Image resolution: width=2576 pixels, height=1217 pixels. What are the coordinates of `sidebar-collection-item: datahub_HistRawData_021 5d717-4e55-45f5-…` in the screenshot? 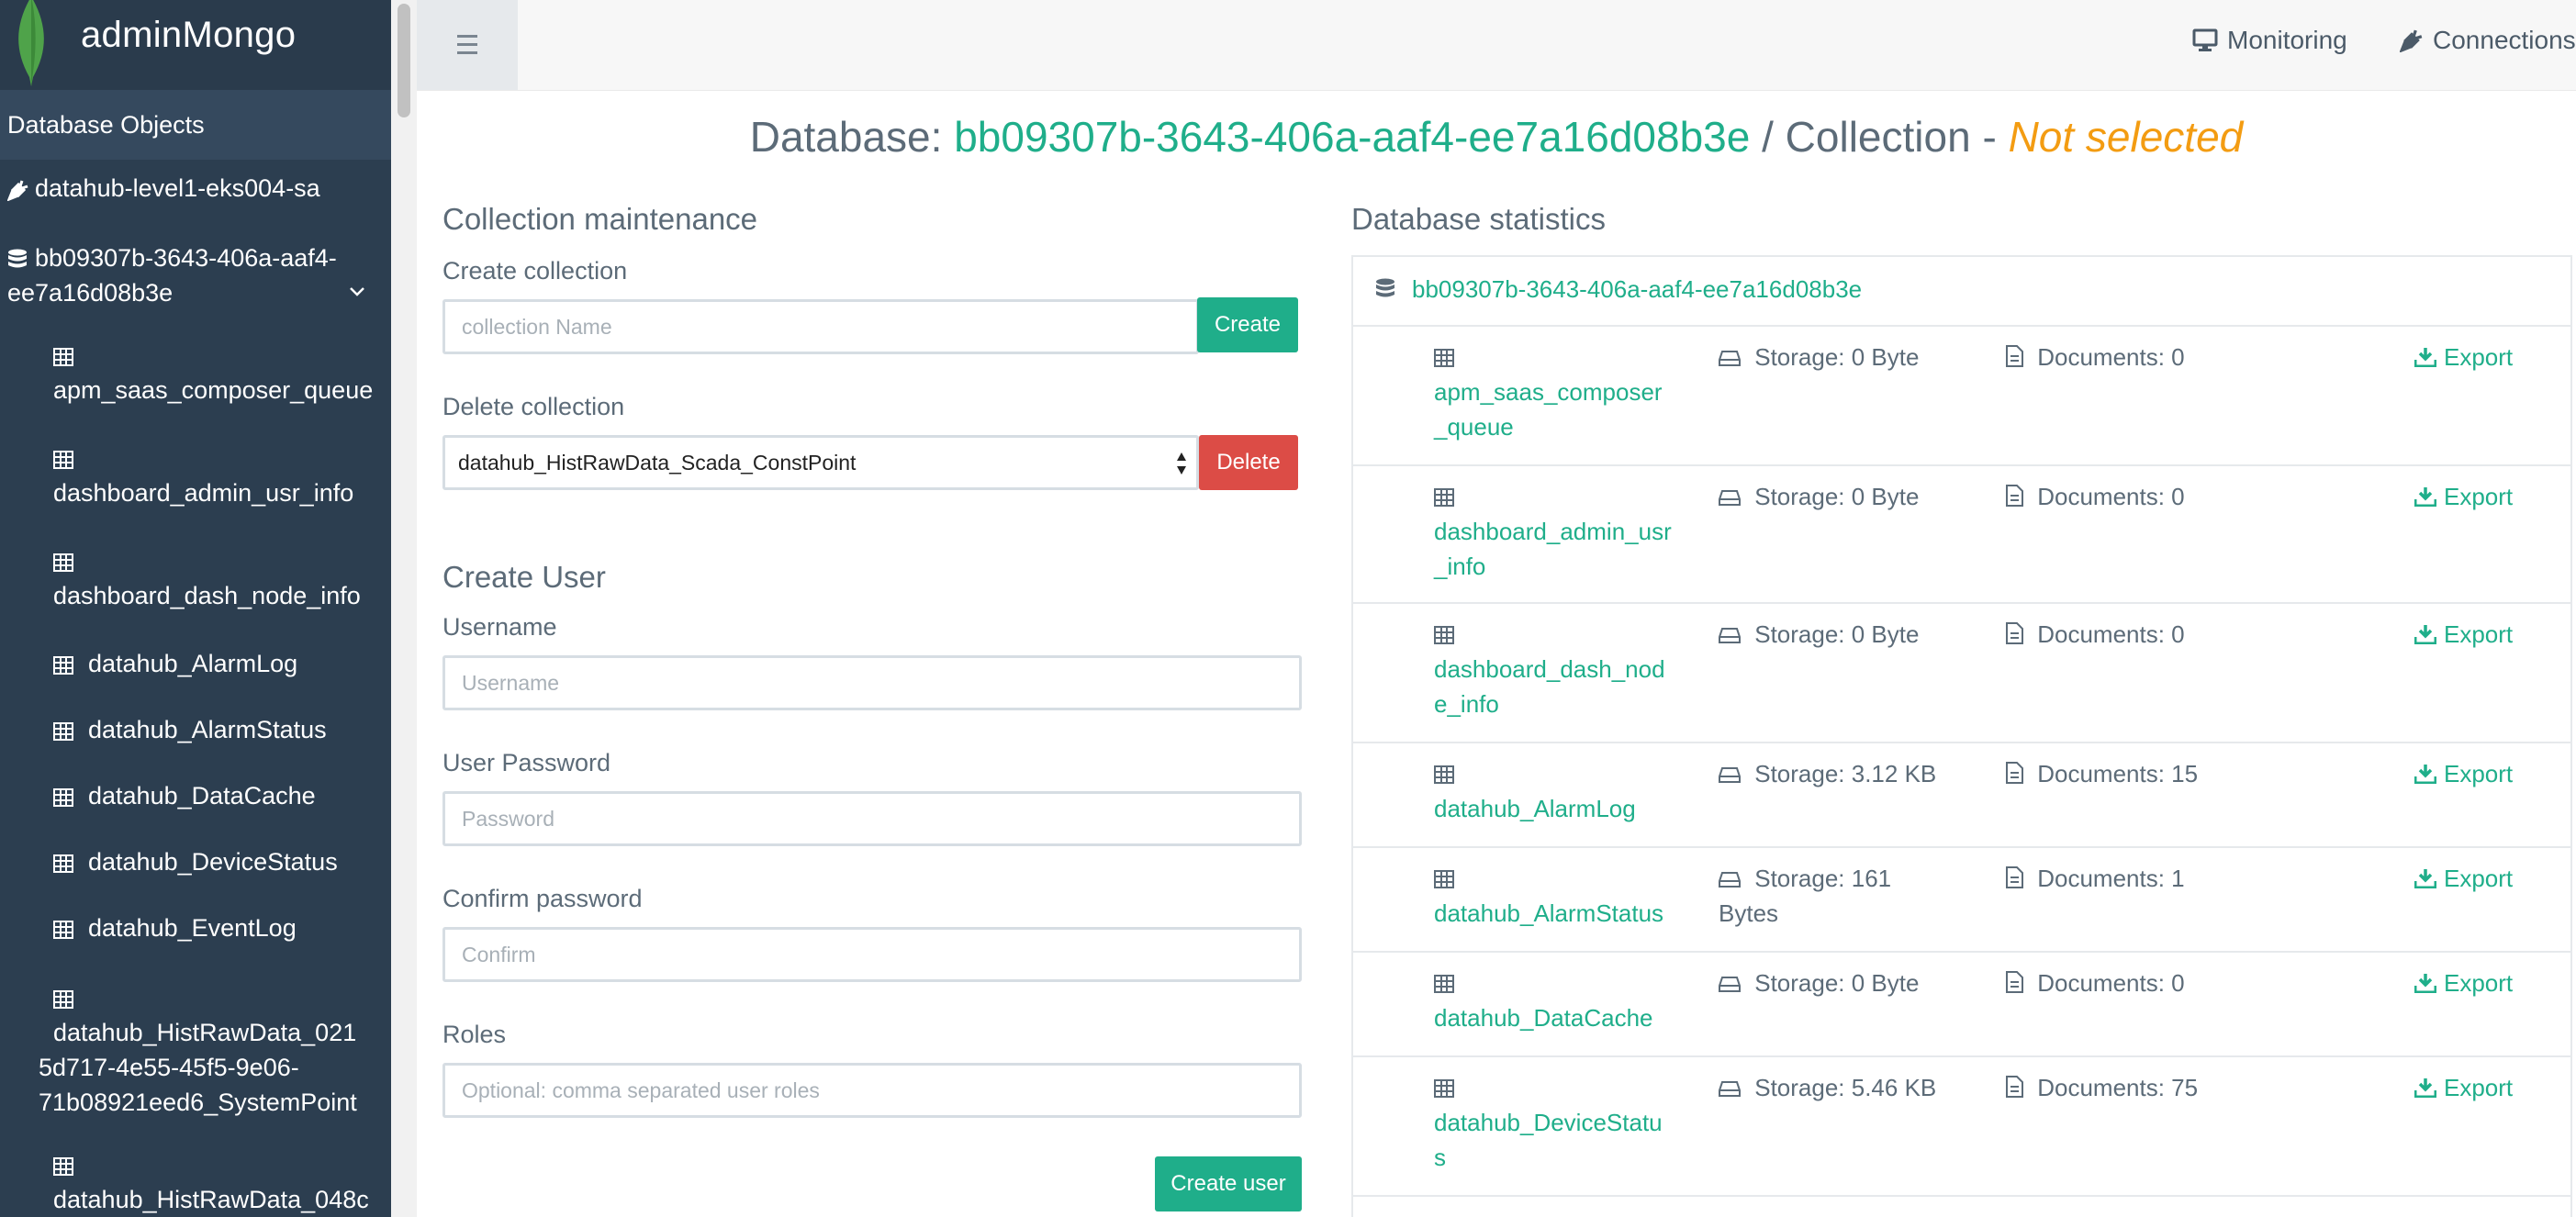 It's located at (195, 1050).